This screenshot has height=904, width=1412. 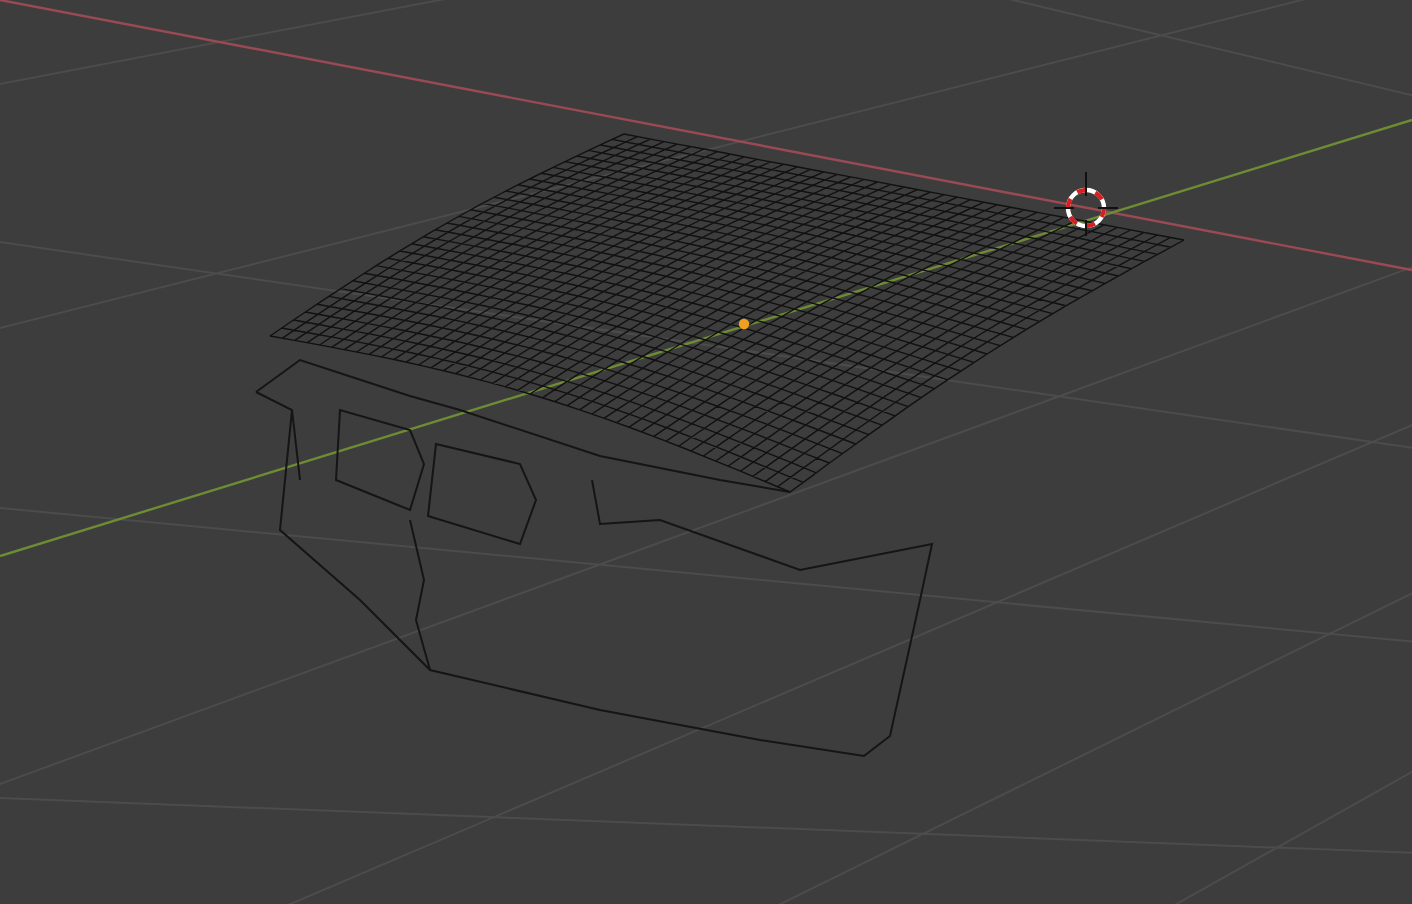 What do you see at coordinates (1086, 204) in the screenshot?
I see `3d-cursor-icon` at bounding box center [1086, 204].